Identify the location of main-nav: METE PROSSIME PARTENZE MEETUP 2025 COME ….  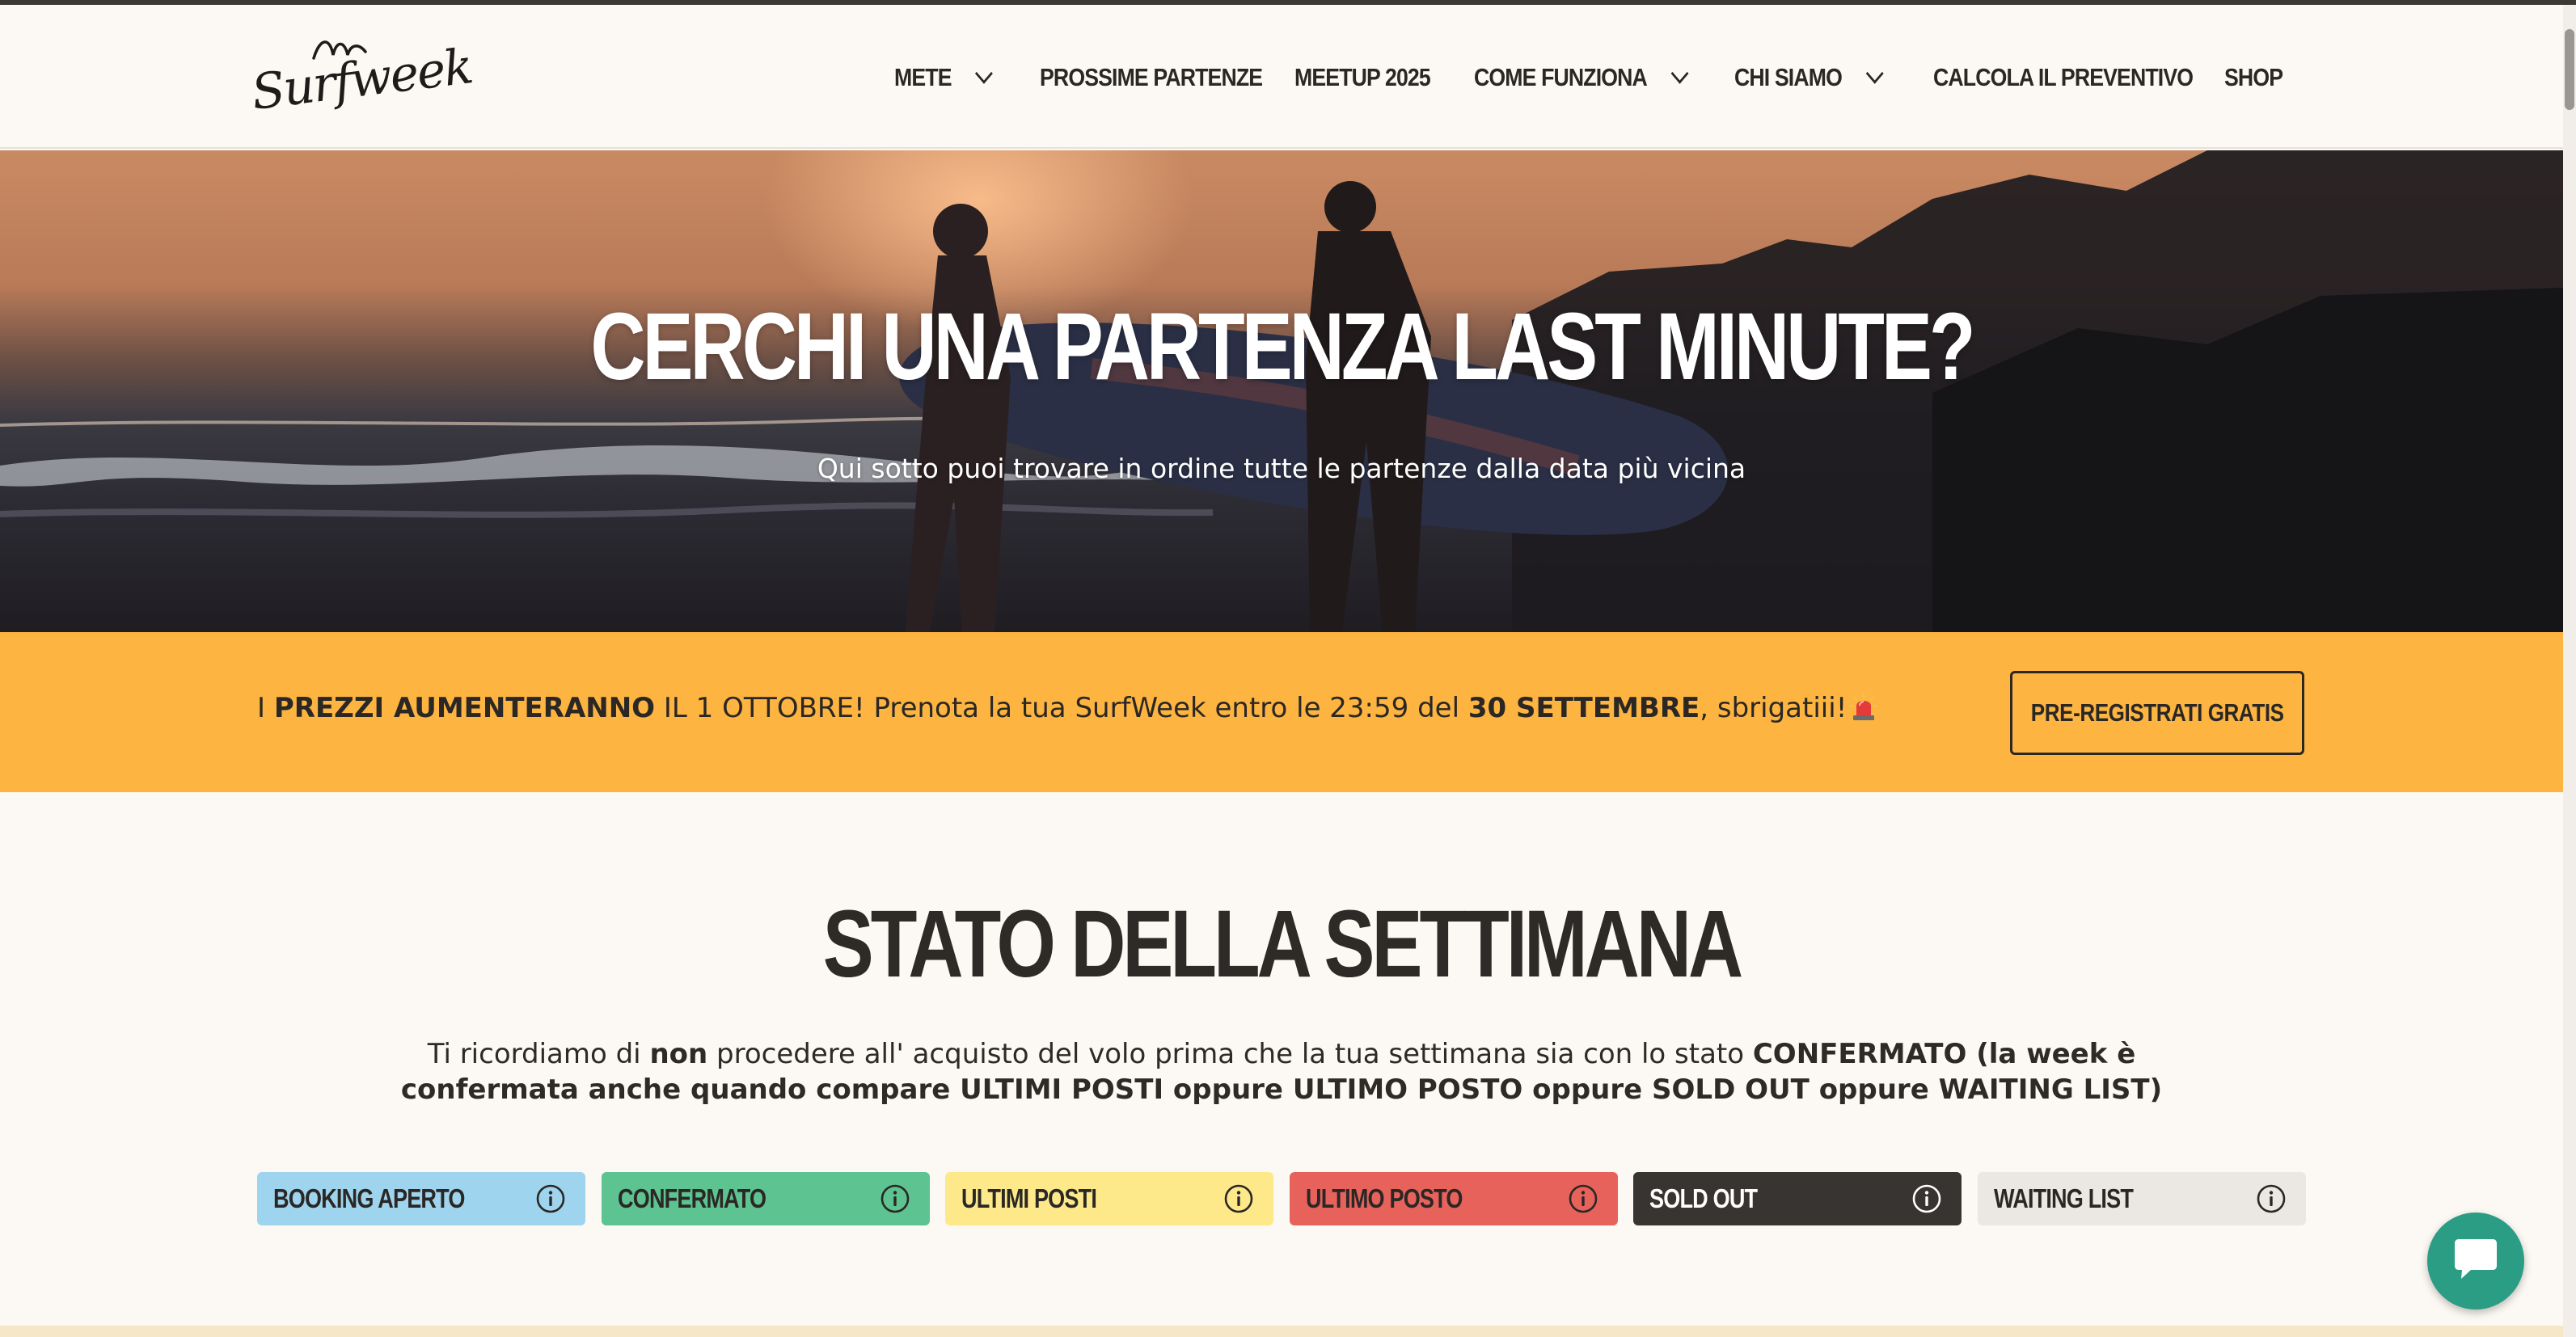
(1591, 77).